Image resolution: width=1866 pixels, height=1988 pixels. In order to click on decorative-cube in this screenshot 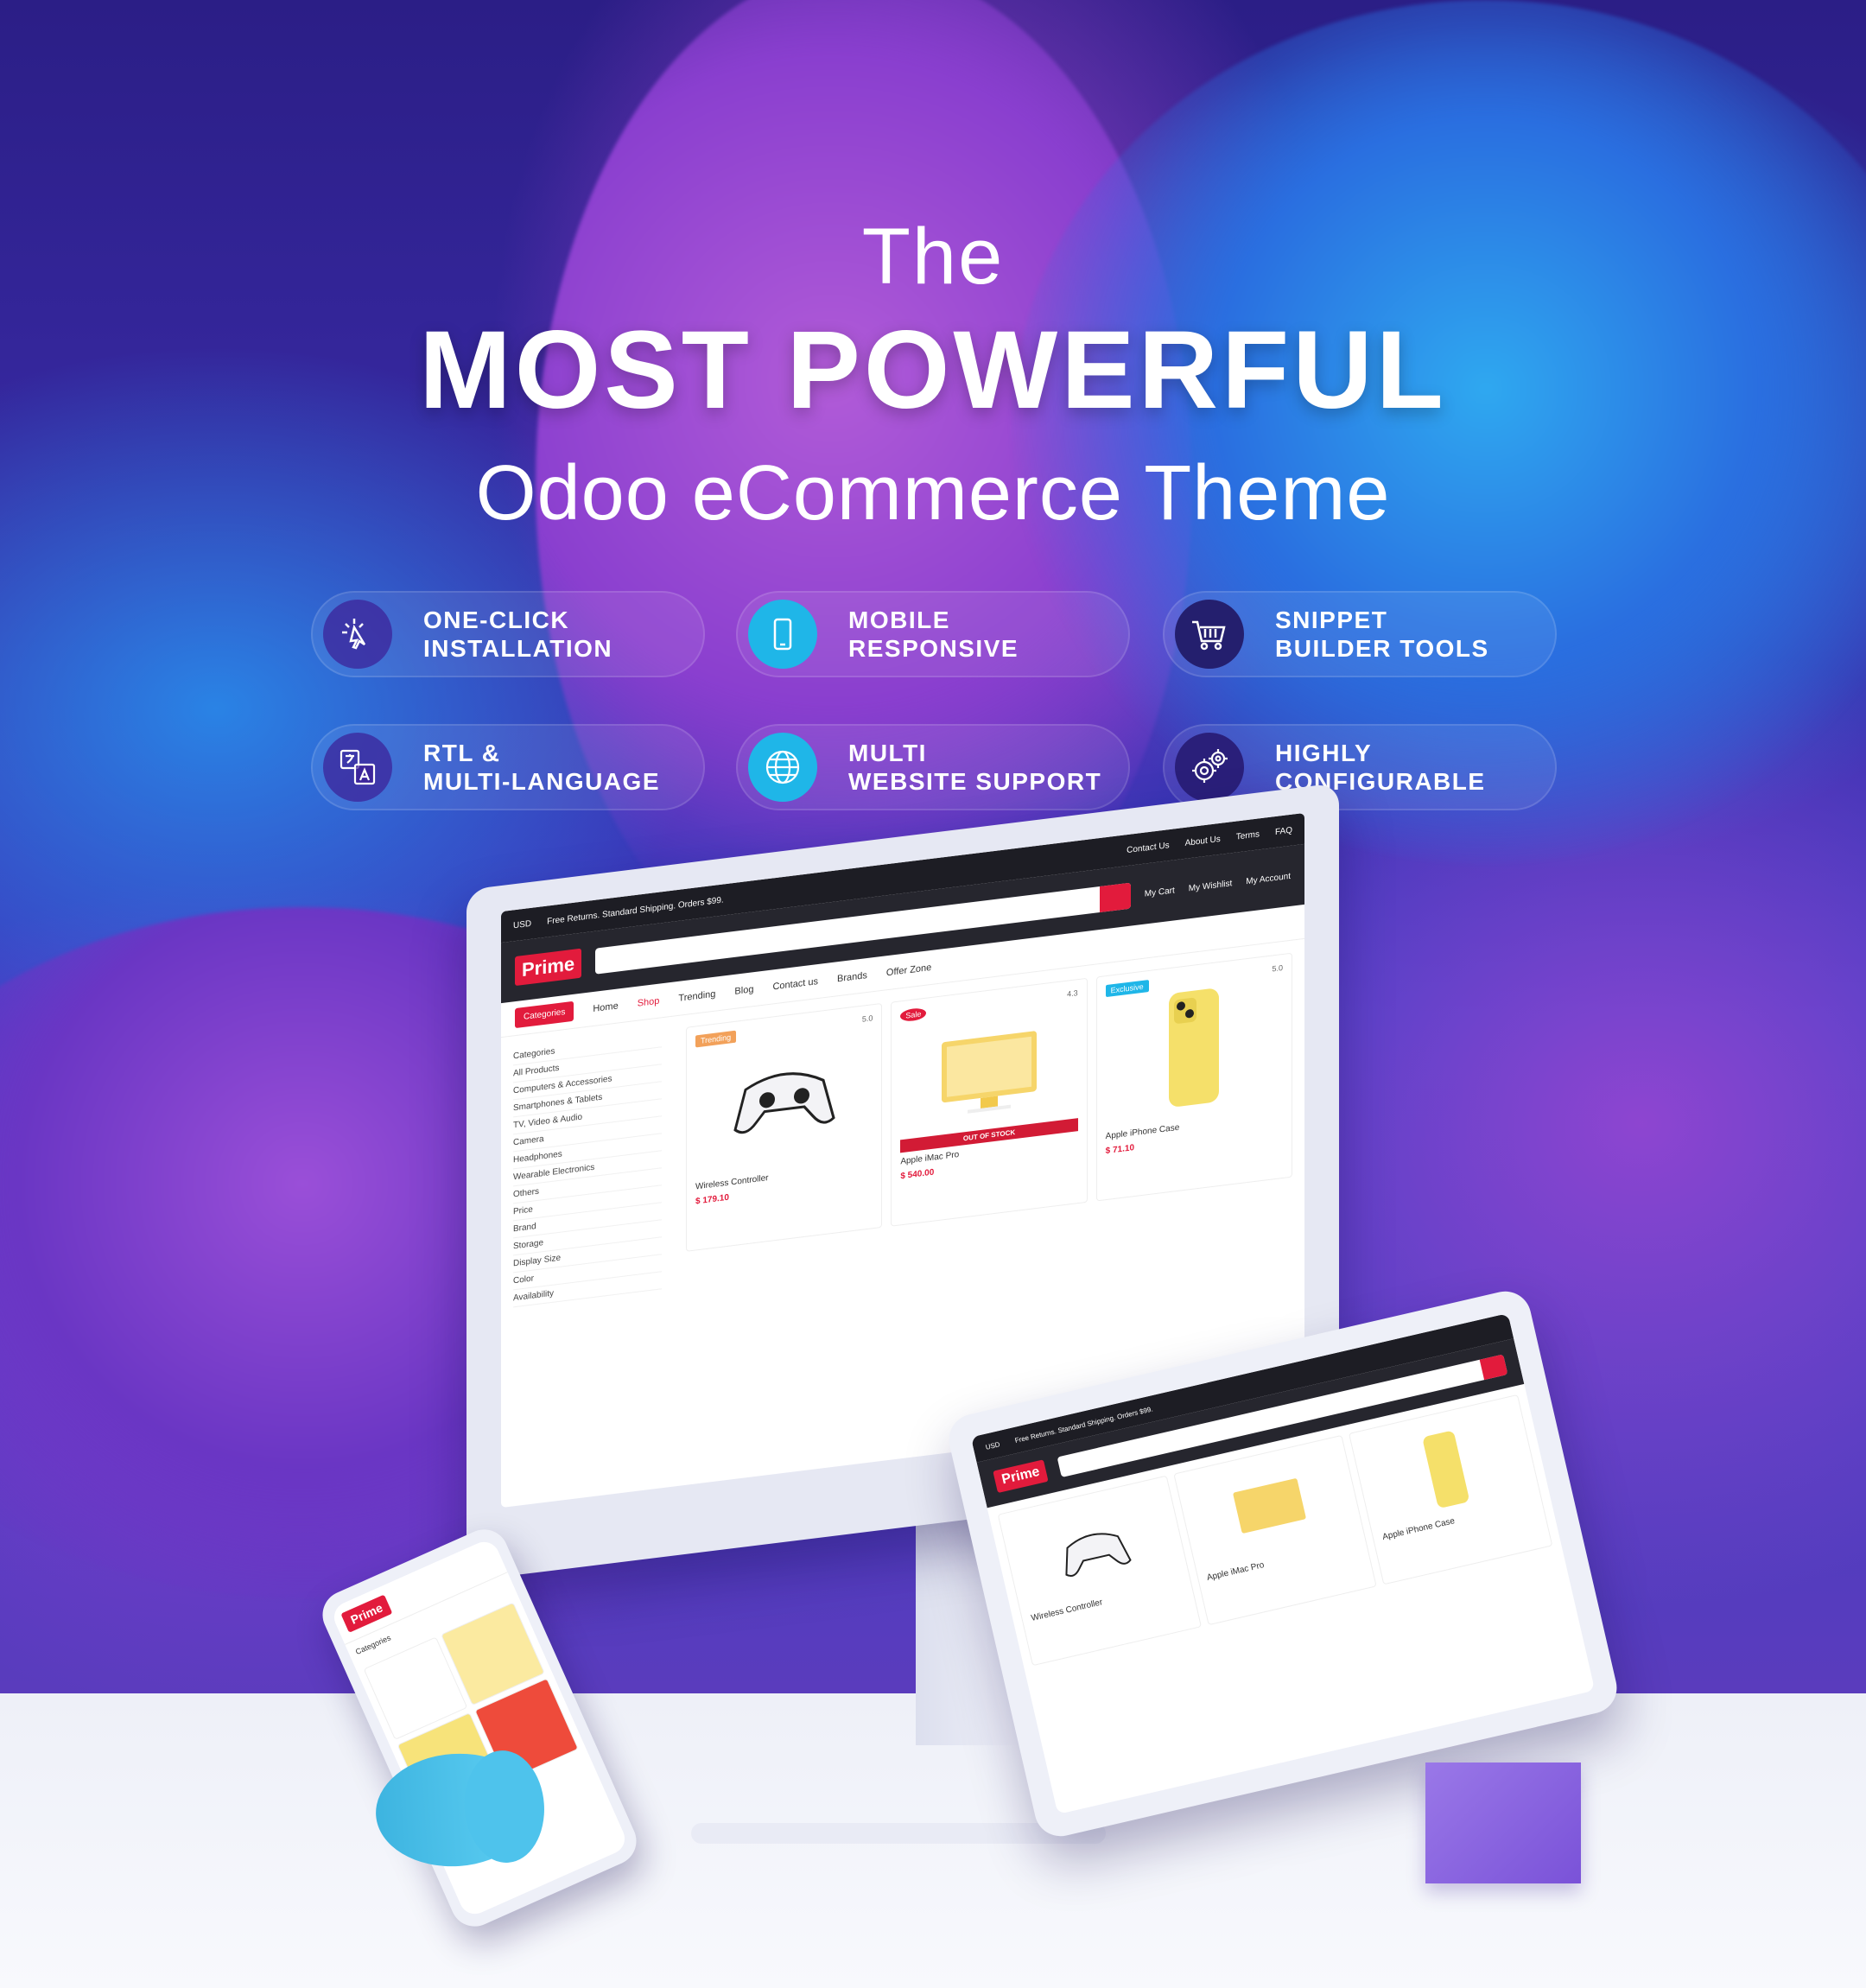, I will do `click(1503, 1823)`.